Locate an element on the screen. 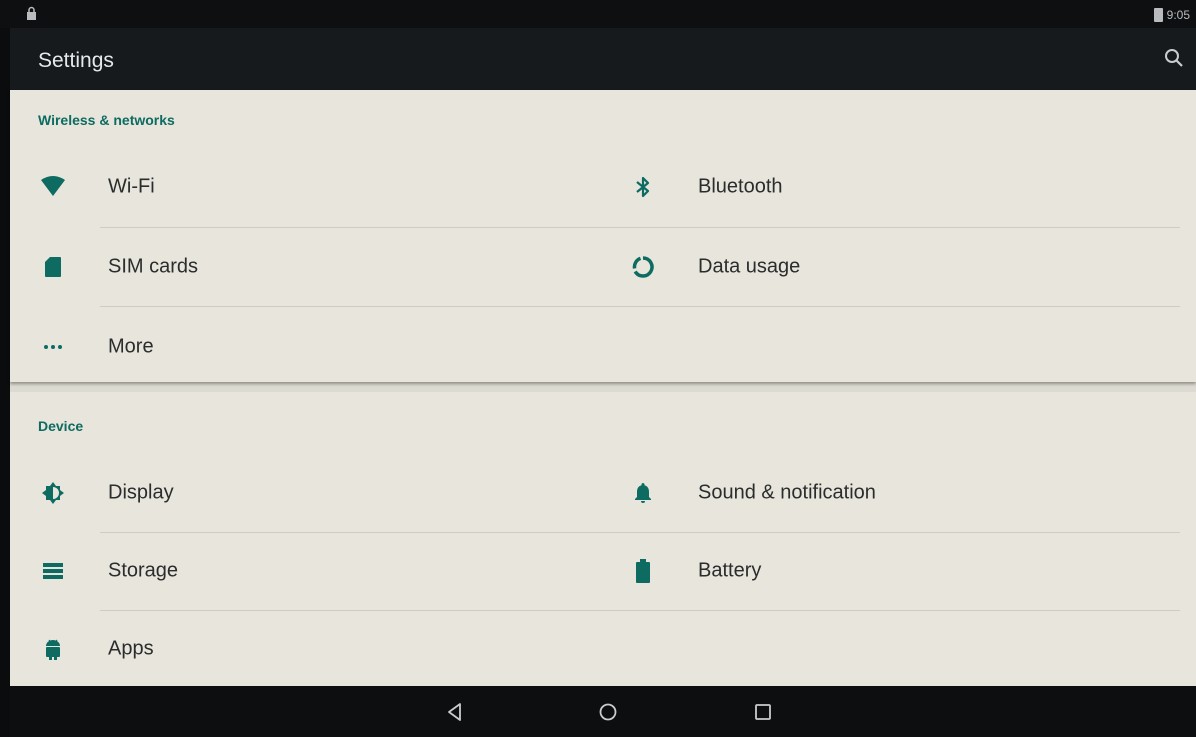 The height and width of the screenshot is (737, 1196). settings-item-bluetooth: Bluetooth is located at coordinates (890, 187).